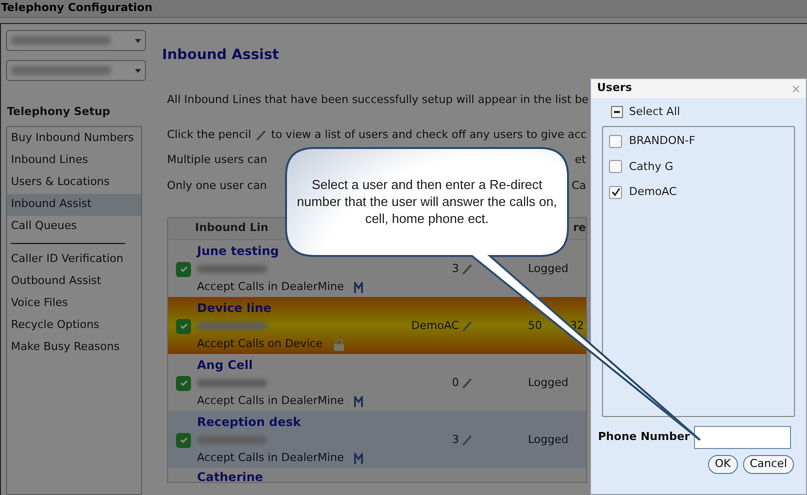 The height and width of the screenshot is (495, 807). What do you see at coordinates (74, 227) in the screenshot?
I see `sidebar-item: Call Queues` at bounding box center [74, 227].